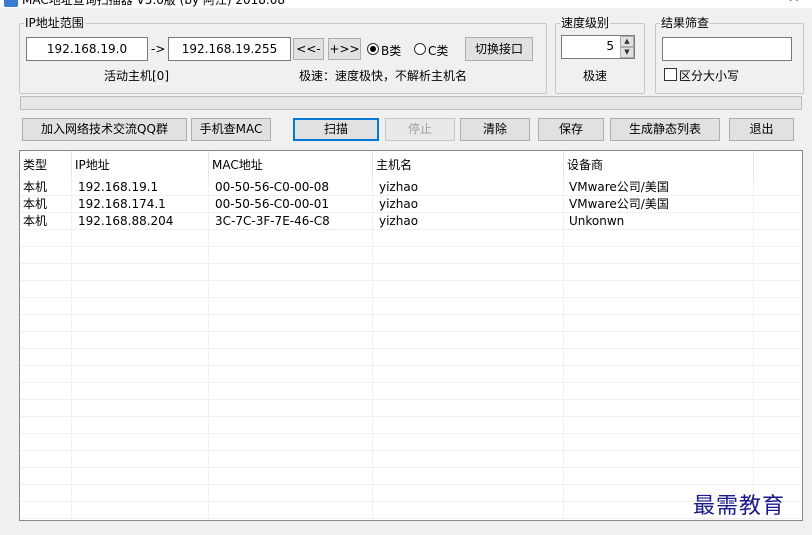 The width and height of the screenshot is (812, 535). Describe the element at coordinates (136, 76) in the screenshot. I see `active-hosts-label: 活动主机[0]` at that location.